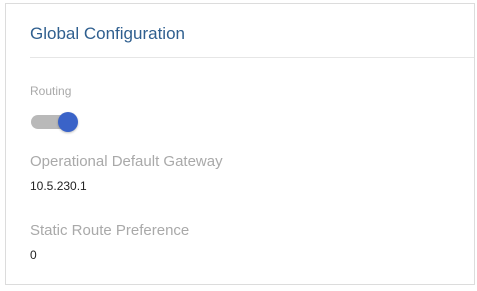  Describe the element at coordinates (51, 91) in the screenshot. I see `routing-label: Routing` at that location.